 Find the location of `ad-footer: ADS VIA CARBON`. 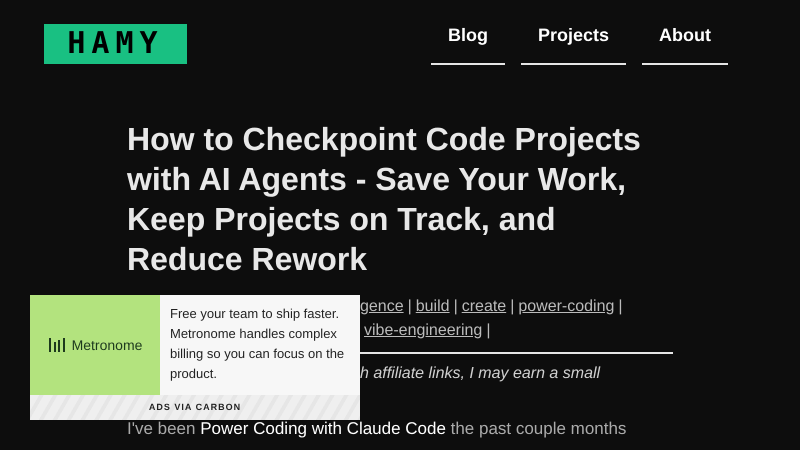

ad-footer: ADS VIA CARBON is located at coordinates (195, 407).